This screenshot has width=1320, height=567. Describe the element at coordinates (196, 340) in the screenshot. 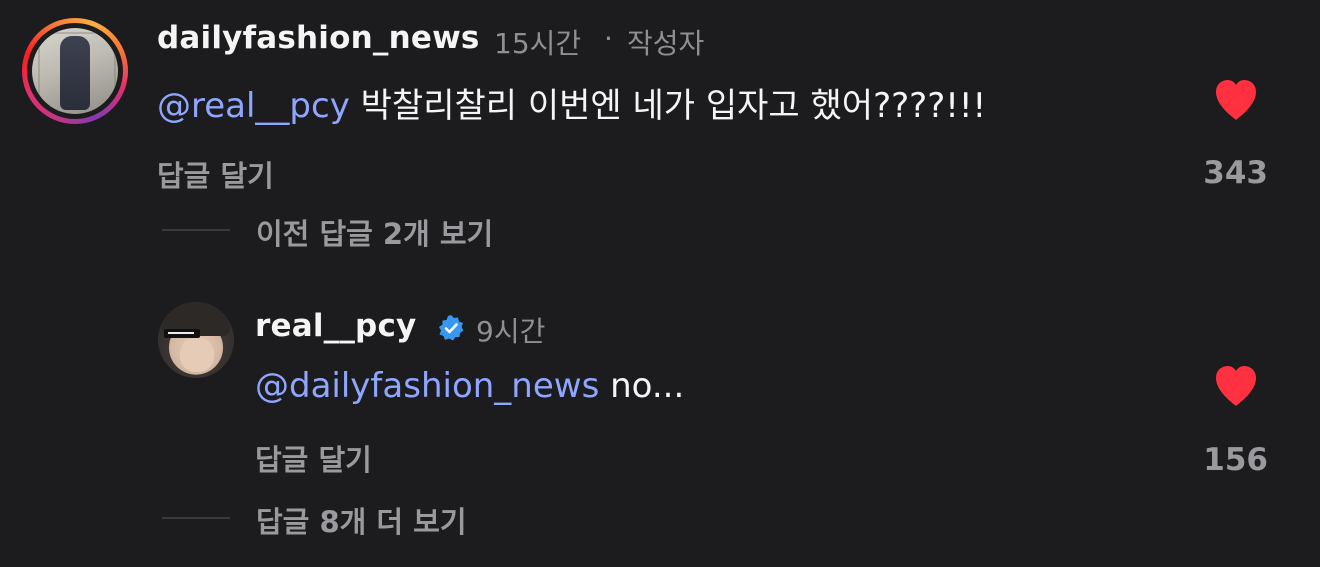

I see `reply-avatar` at that location.